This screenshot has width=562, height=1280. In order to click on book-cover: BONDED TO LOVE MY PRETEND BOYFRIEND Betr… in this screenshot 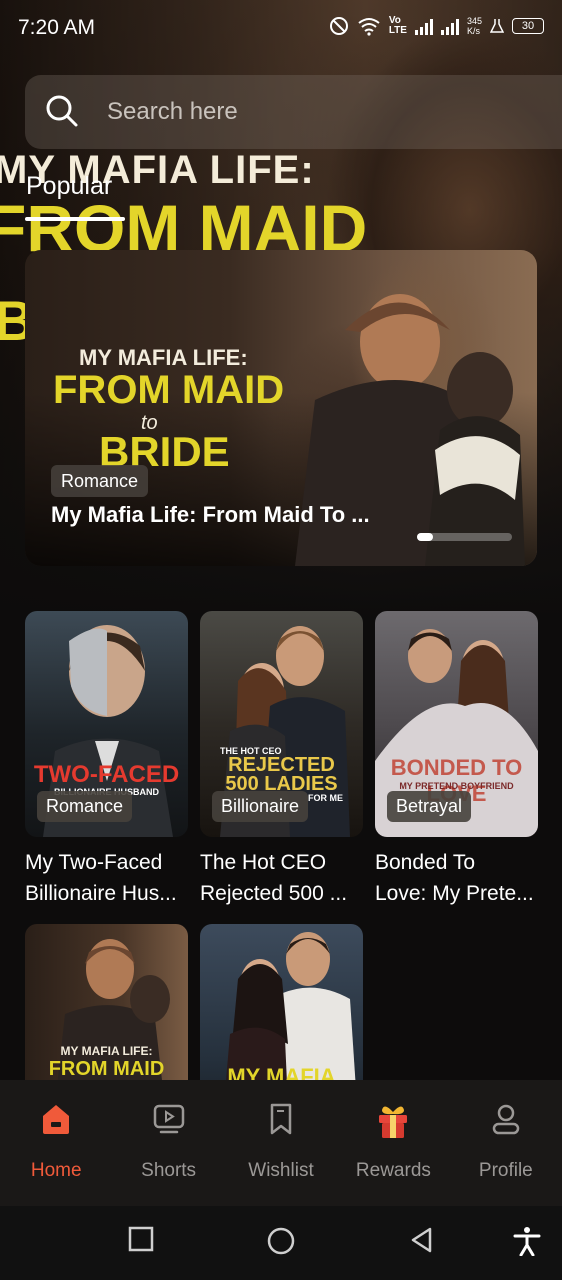, I will do `click(456, 724)`.